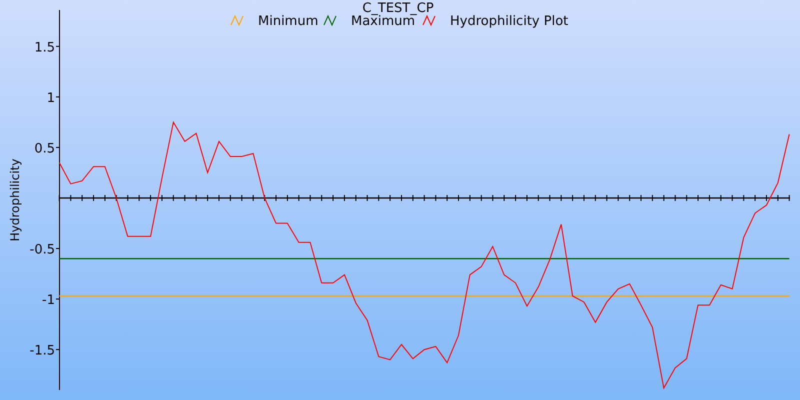  What do you see at coordinates (48, 300) in the screenshot?
I see `y-tick-label: -1` at bounding box center [48, 300].